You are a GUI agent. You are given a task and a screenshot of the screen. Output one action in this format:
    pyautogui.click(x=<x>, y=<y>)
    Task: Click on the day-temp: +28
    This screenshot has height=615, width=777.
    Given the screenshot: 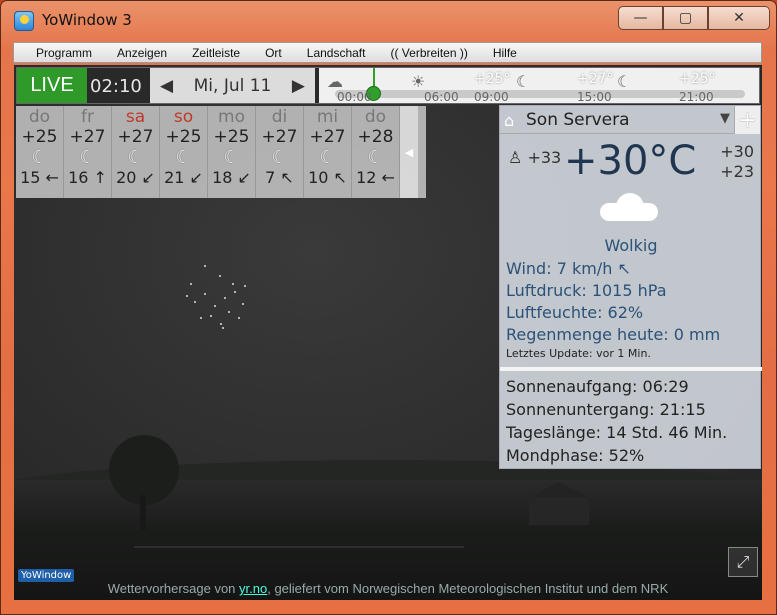 What is the action you would take?
    pyautogui.click(x=375, y=137)
    